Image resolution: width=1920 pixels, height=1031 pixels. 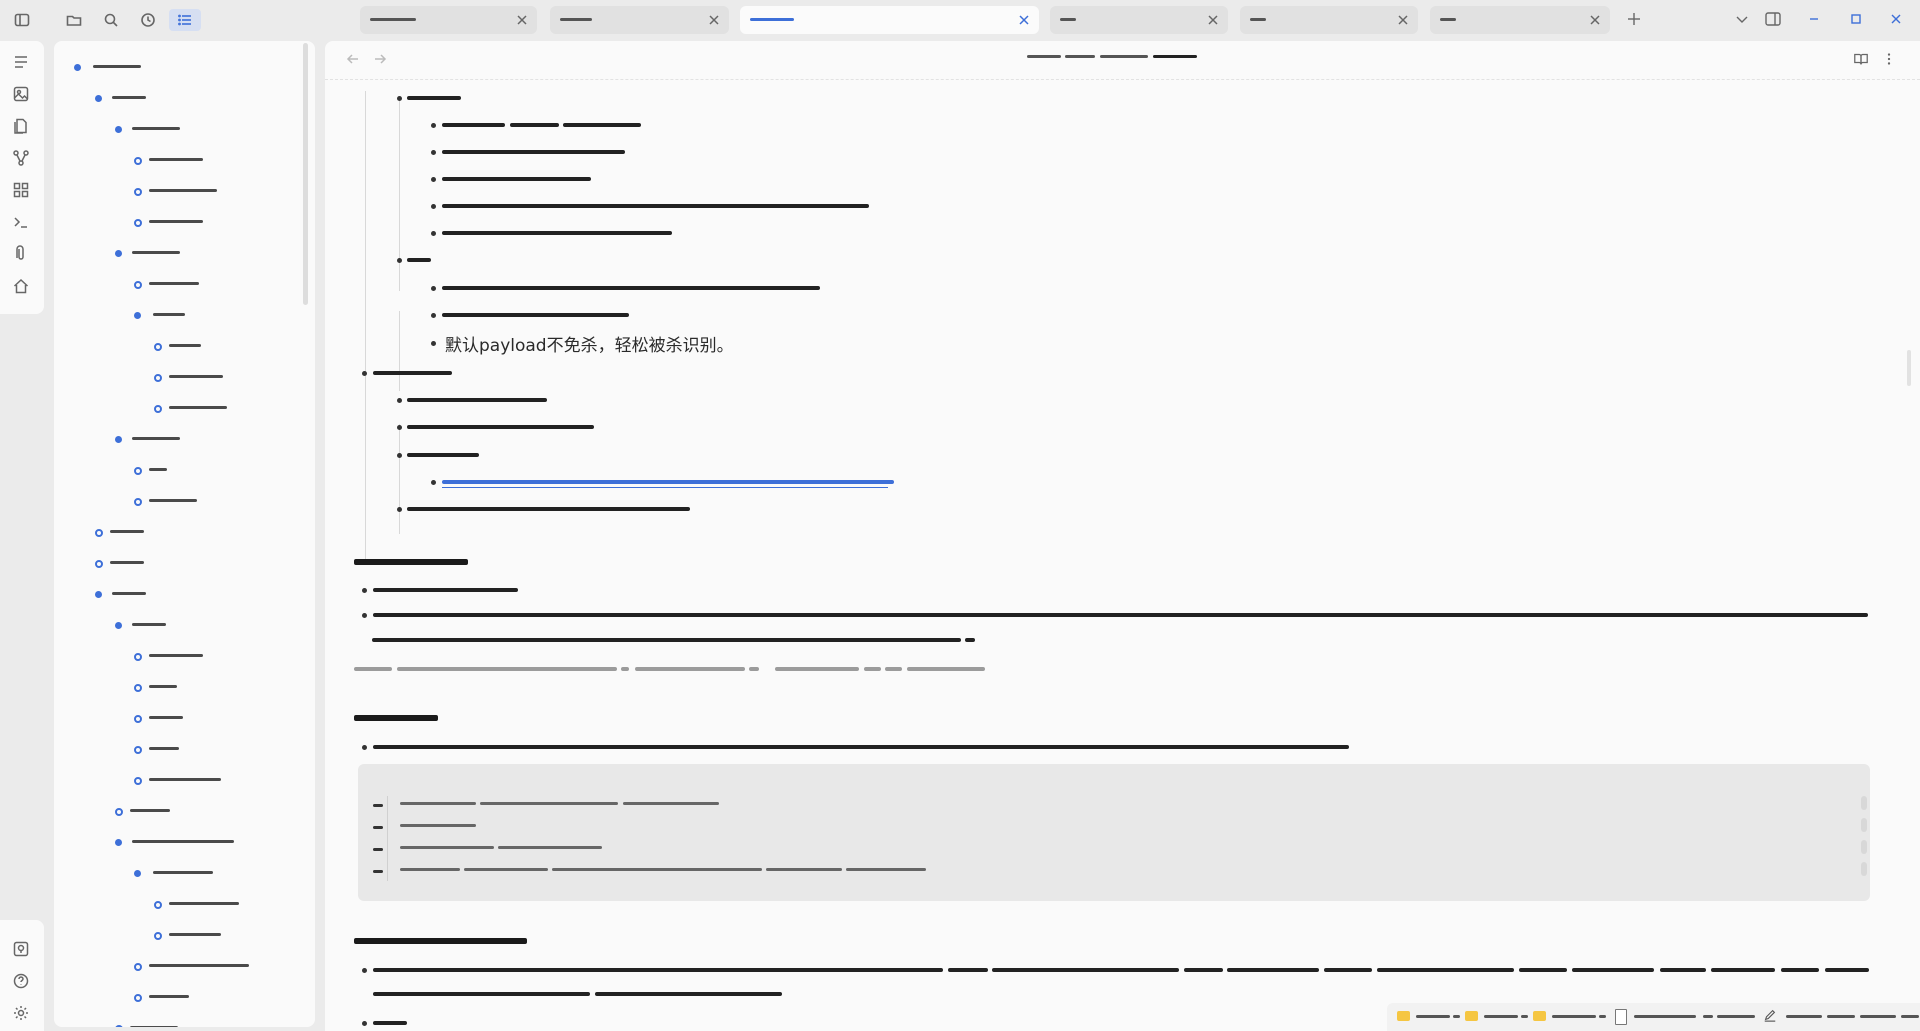 I want to click on view-header, so click(x=1122, y=60).